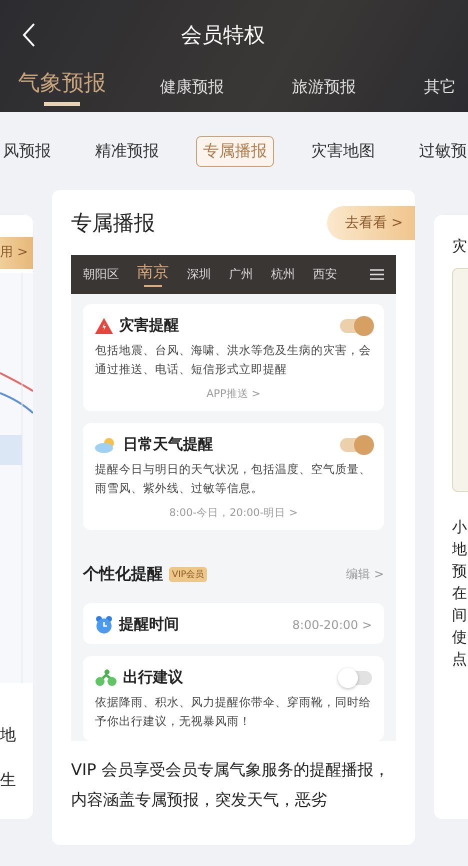  Describe the element at coordinates (241, 274) in the screenshot. I see `city-tab: 广州` at that location.